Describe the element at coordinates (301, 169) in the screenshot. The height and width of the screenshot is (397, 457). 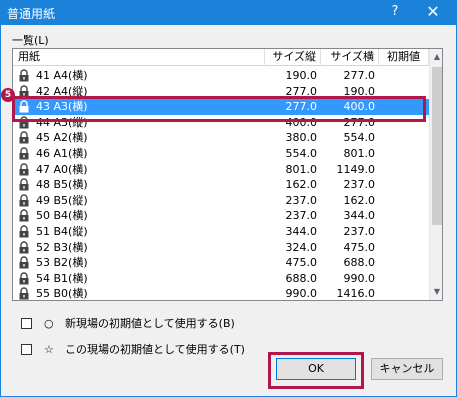
I see `paper-height: 801.0` at that location.